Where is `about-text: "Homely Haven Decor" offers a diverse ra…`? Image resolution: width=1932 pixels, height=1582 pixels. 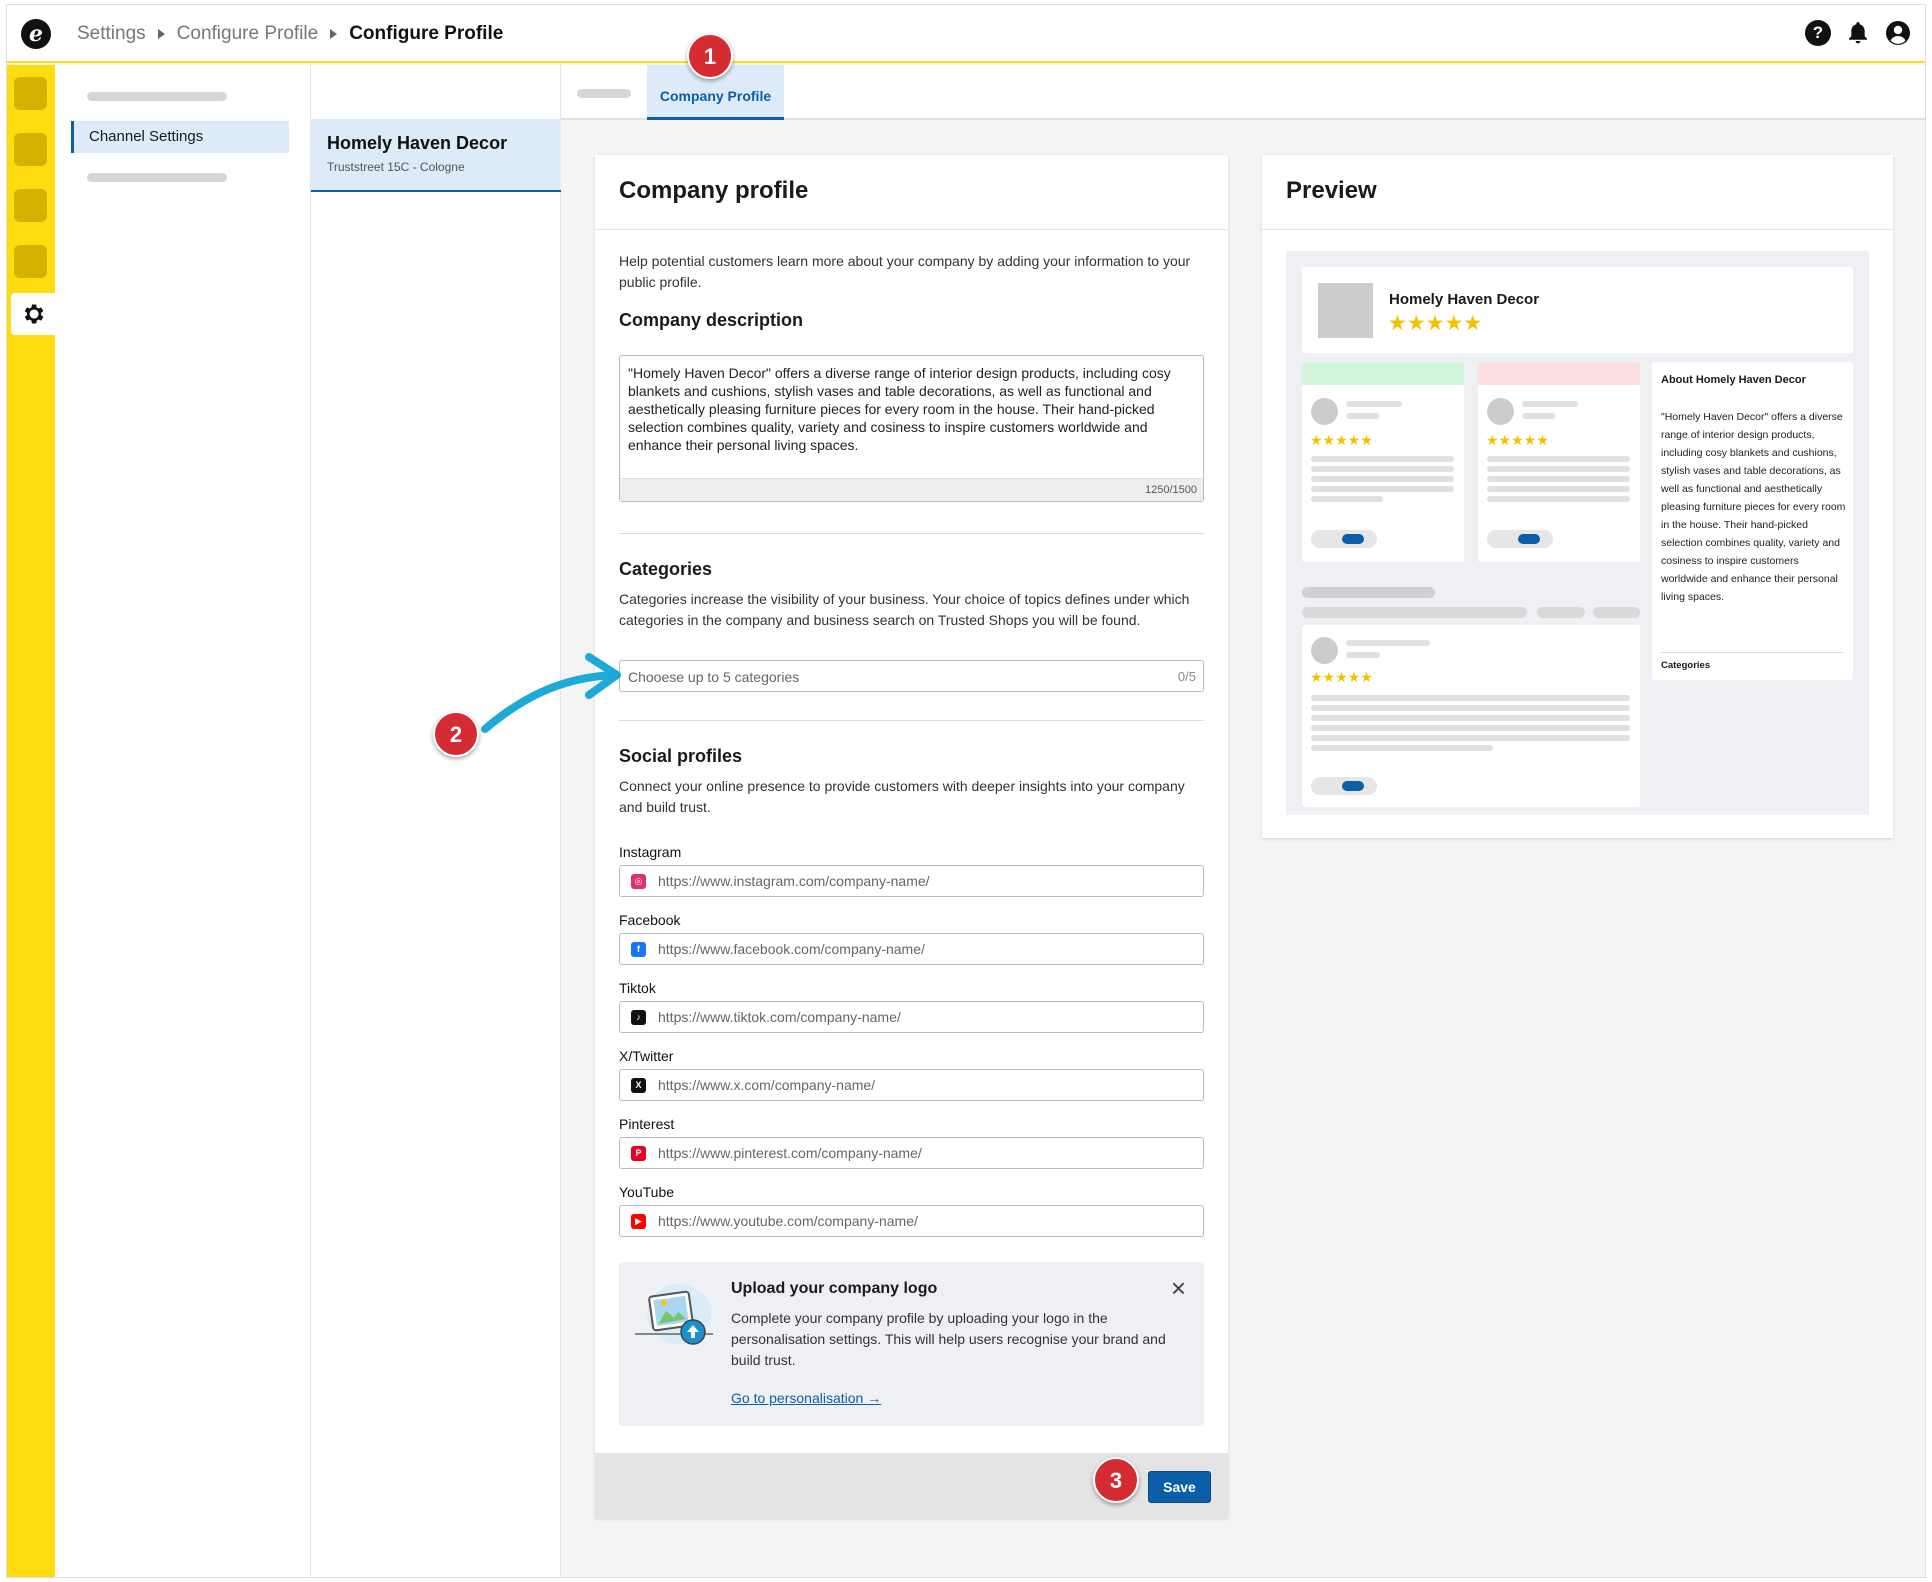 about-text: "Homely Haven Decor" offers a diverse ra… is located at coordinates (1753, 507).